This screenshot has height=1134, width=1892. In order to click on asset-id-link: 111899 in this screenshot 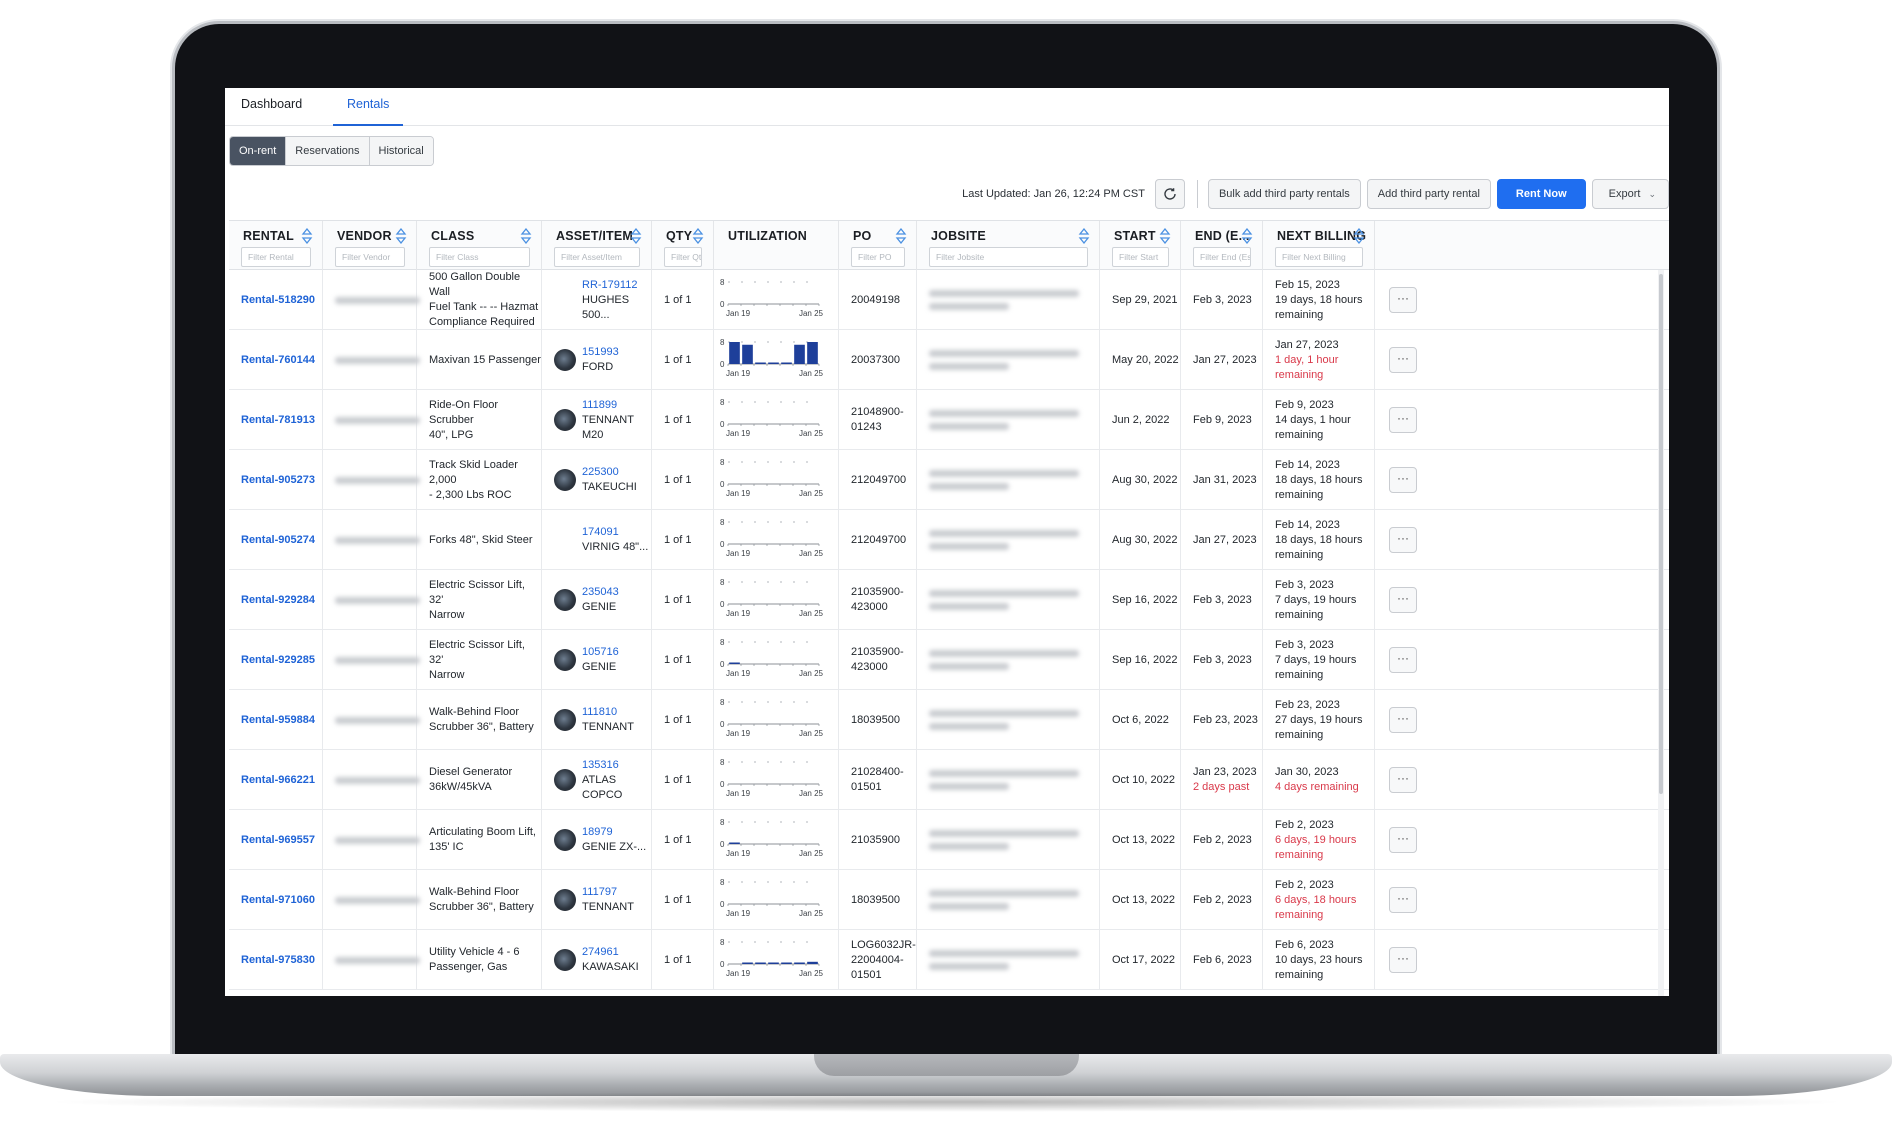, I will do `click(616, 405)`.